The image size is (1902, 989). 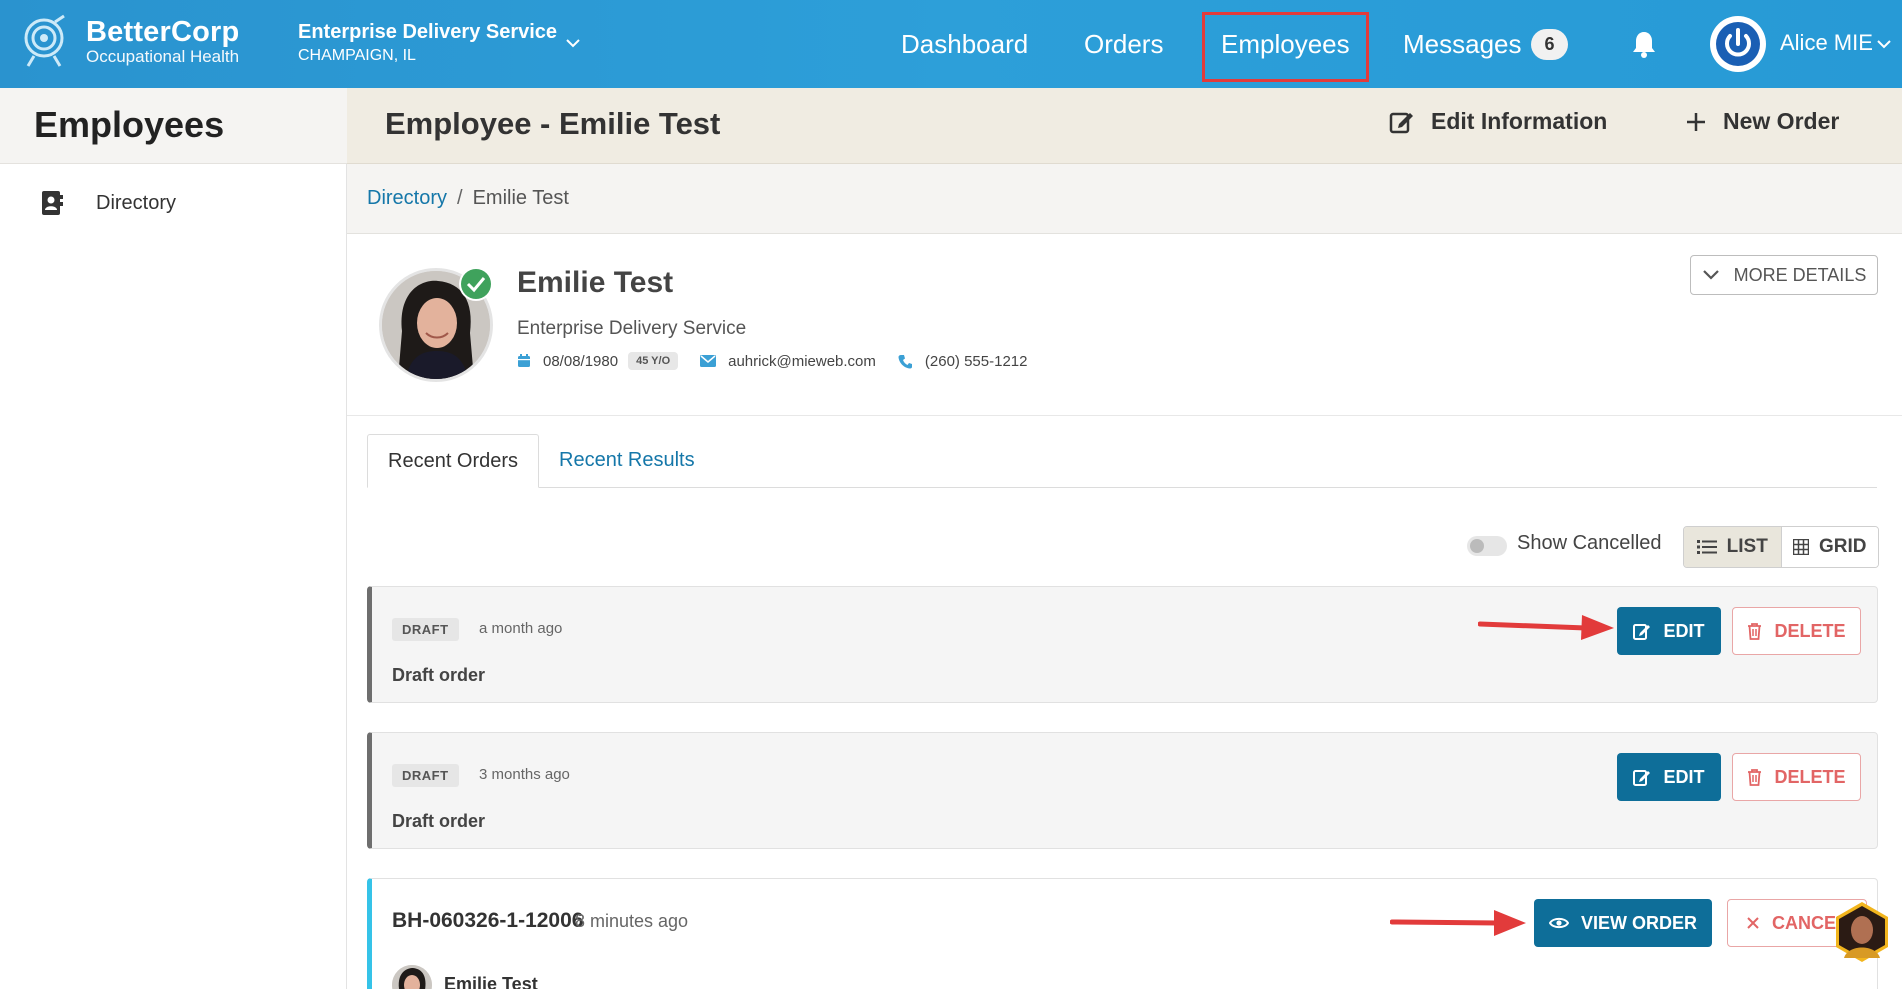 What do you see at coordinates (1747, 546) in the screenshot?
I see `list-view-label: LIST` at bounding box center [1747, 546].